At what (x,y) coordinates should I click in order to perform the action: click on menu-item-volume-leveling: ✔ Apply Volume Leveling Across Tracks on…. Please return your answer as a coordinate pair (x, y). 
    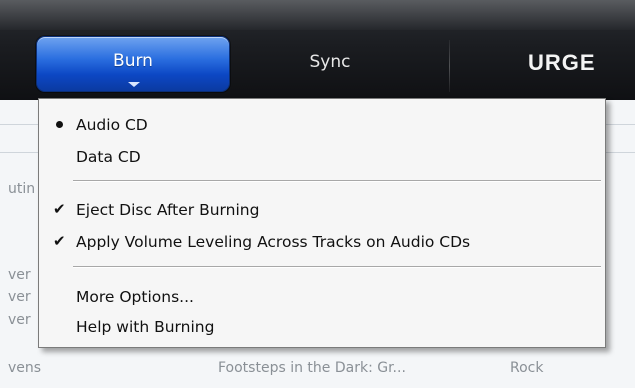
    Looking at the image, I should click on (322, 242).